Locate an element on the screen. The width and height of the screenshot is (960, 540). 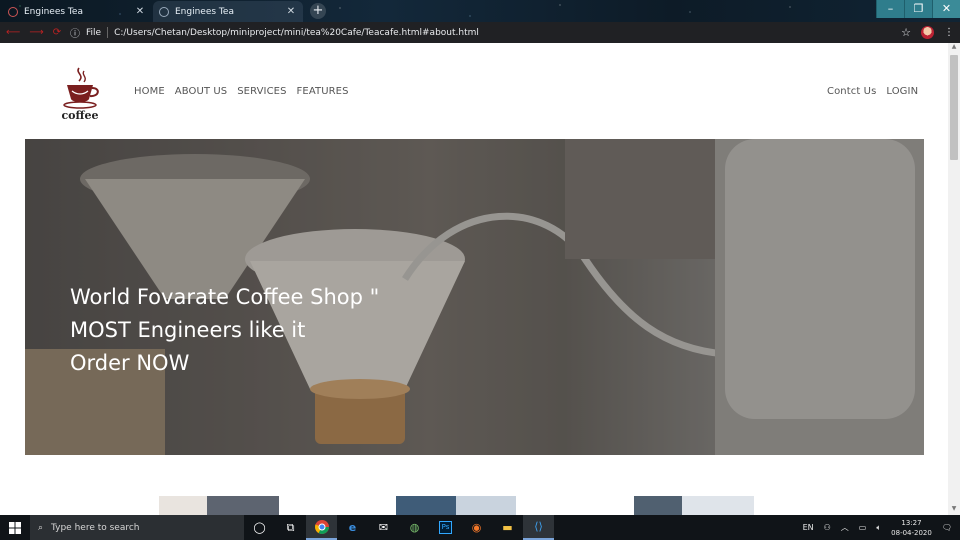
start-button is located at coordinates (15, 527).